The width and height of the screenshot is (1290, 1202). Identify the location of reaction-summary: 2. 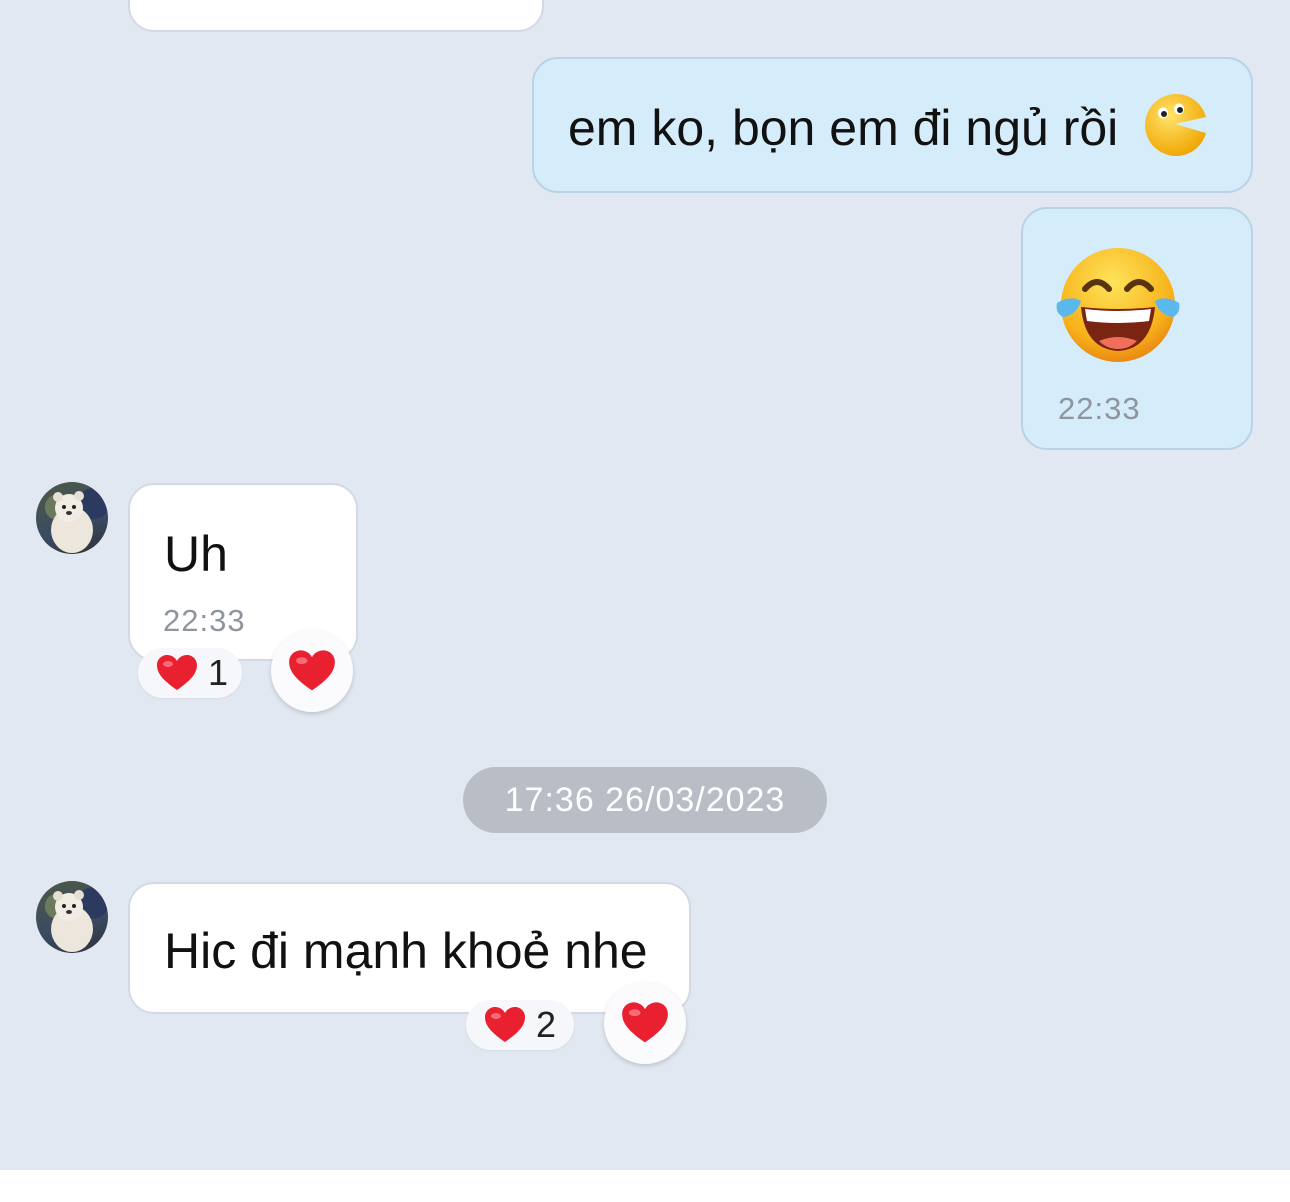
(520, 1025).